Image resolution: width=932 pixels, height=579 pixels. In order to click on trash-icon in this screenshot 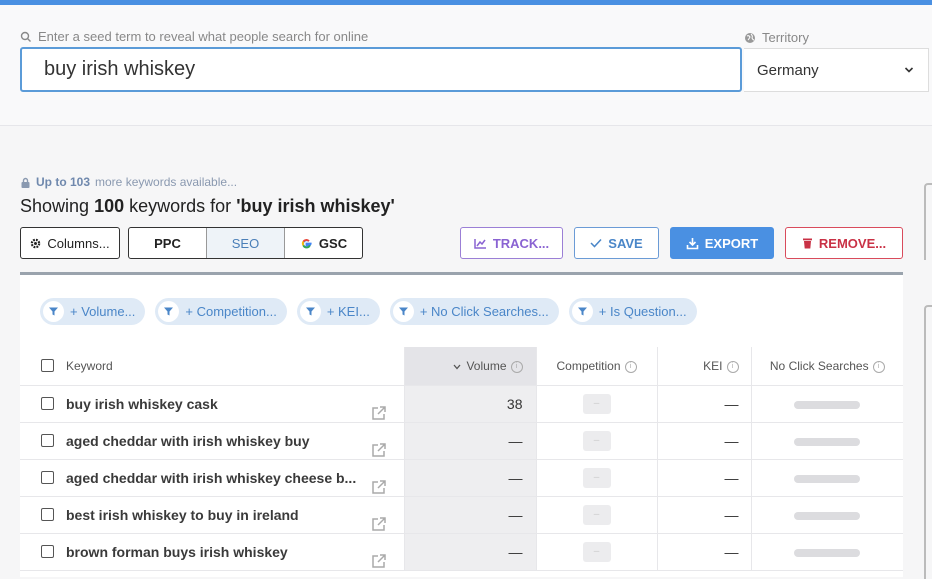, I will do `click(807, 243)`.